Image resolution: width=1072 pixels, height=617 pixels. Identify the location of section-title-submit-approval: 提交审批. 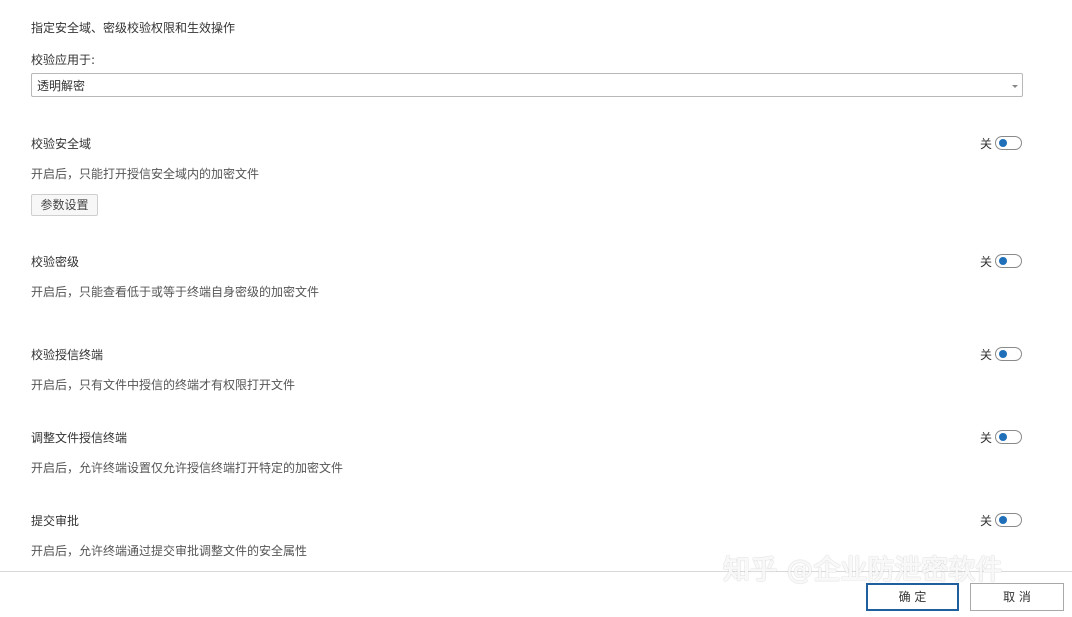
(55, 521).